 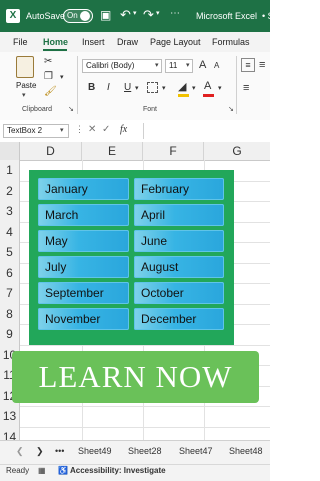 I want to click on enter-icon: ✓, so click(x=106, y=129).